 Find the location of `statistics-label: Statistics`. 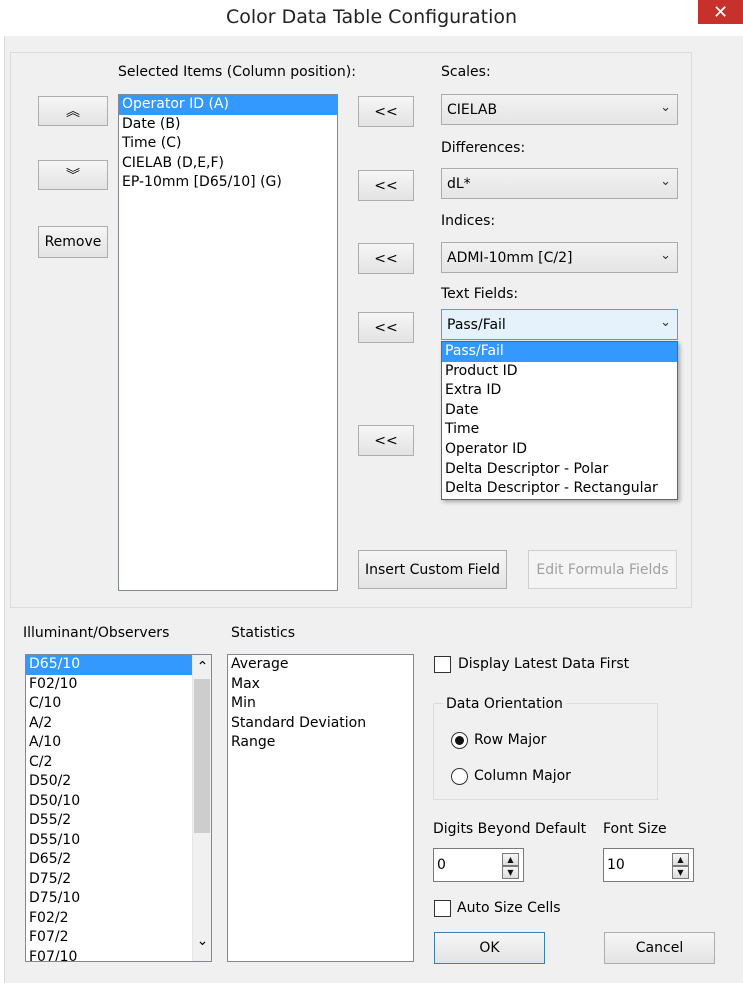

statistics-label: Statistics is located at coordinates (263, 633).